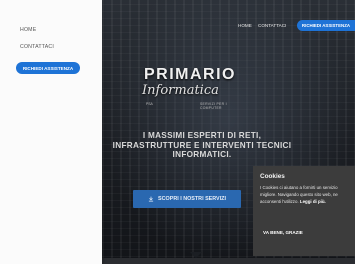  Describe the element at coordinates (283, 232) in the screenshot. I see `cookie-accept-button: VA BENE, GRAZIE` at that location.